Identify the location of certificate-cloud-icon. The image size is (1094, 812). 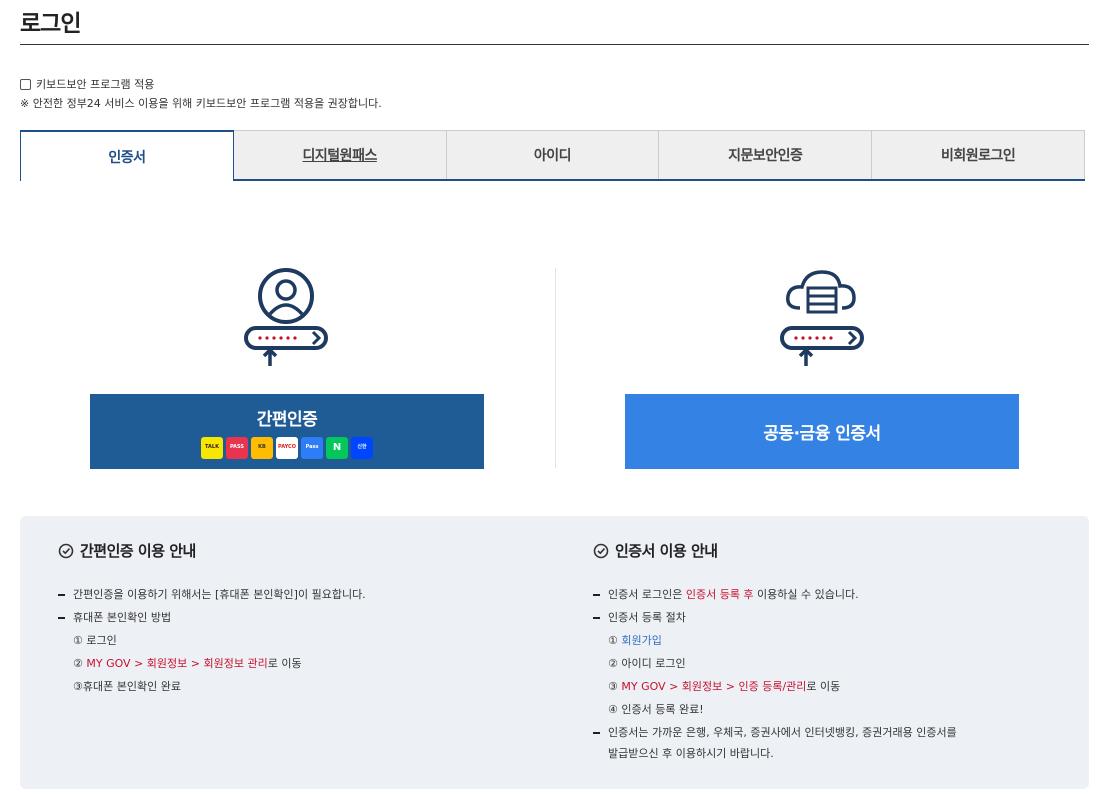
(822, 320).